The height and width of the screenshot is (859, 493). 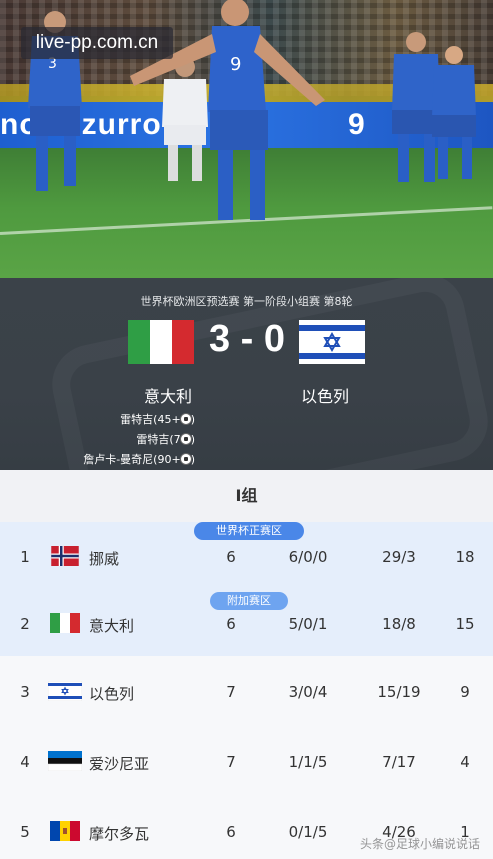 What do you see at coordinates (399, 762) in the screenshot?
I see `goals: 7/17` at bounding box center [399, 762].